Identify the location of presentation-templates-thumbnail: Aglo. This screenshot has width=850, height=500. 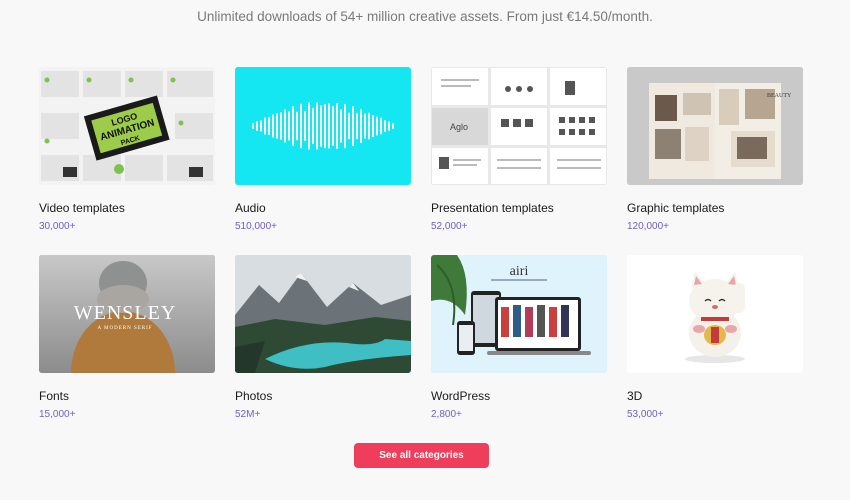
(519, 126).